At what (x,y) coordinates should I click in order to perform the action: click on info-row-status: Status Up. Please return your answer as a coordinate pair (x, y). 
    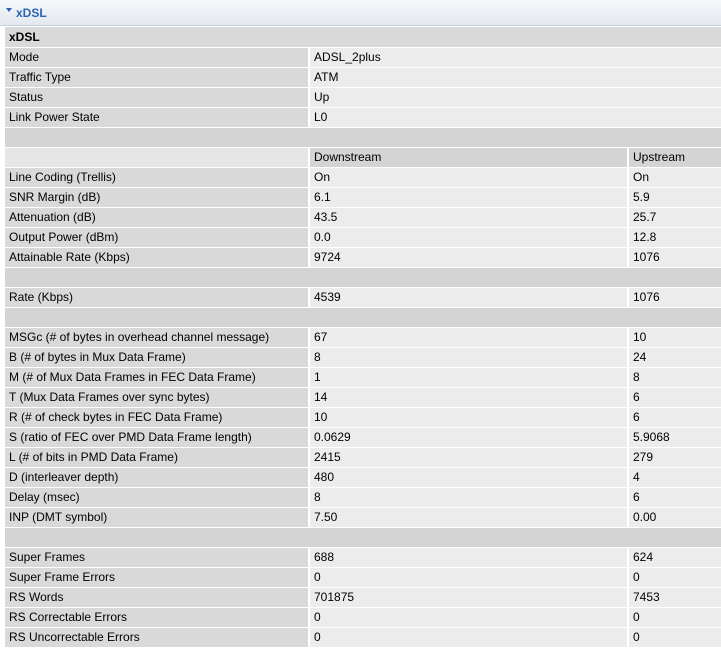
    Looking at the image, I should click on (363, 98).